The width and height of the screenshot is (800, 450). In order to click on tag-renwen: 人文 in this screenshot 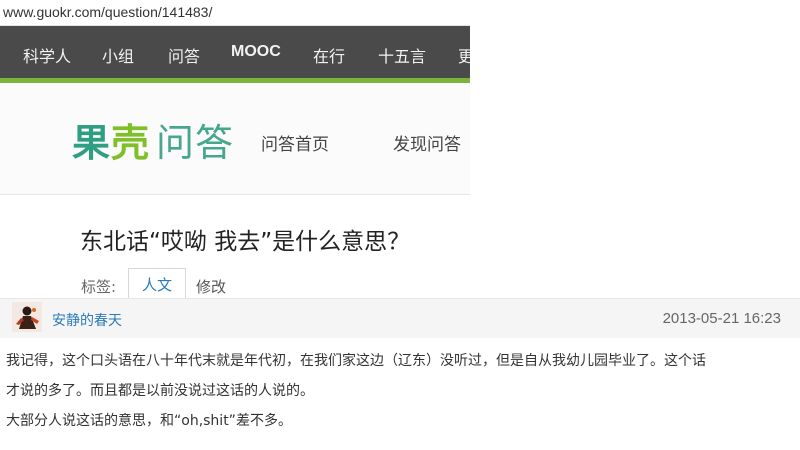, I will do `click(157, 284)`.